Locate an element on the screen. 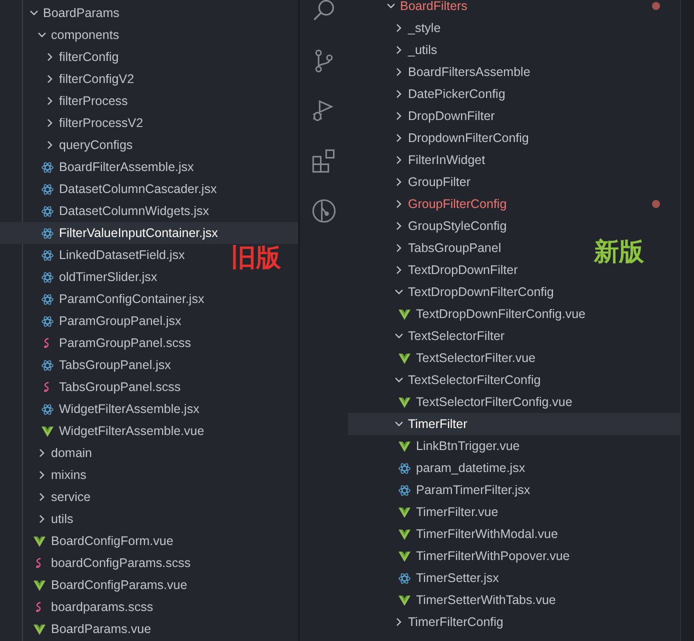 The image size is (694, 641). tree-item: _style is located at coordinates (396, 28).